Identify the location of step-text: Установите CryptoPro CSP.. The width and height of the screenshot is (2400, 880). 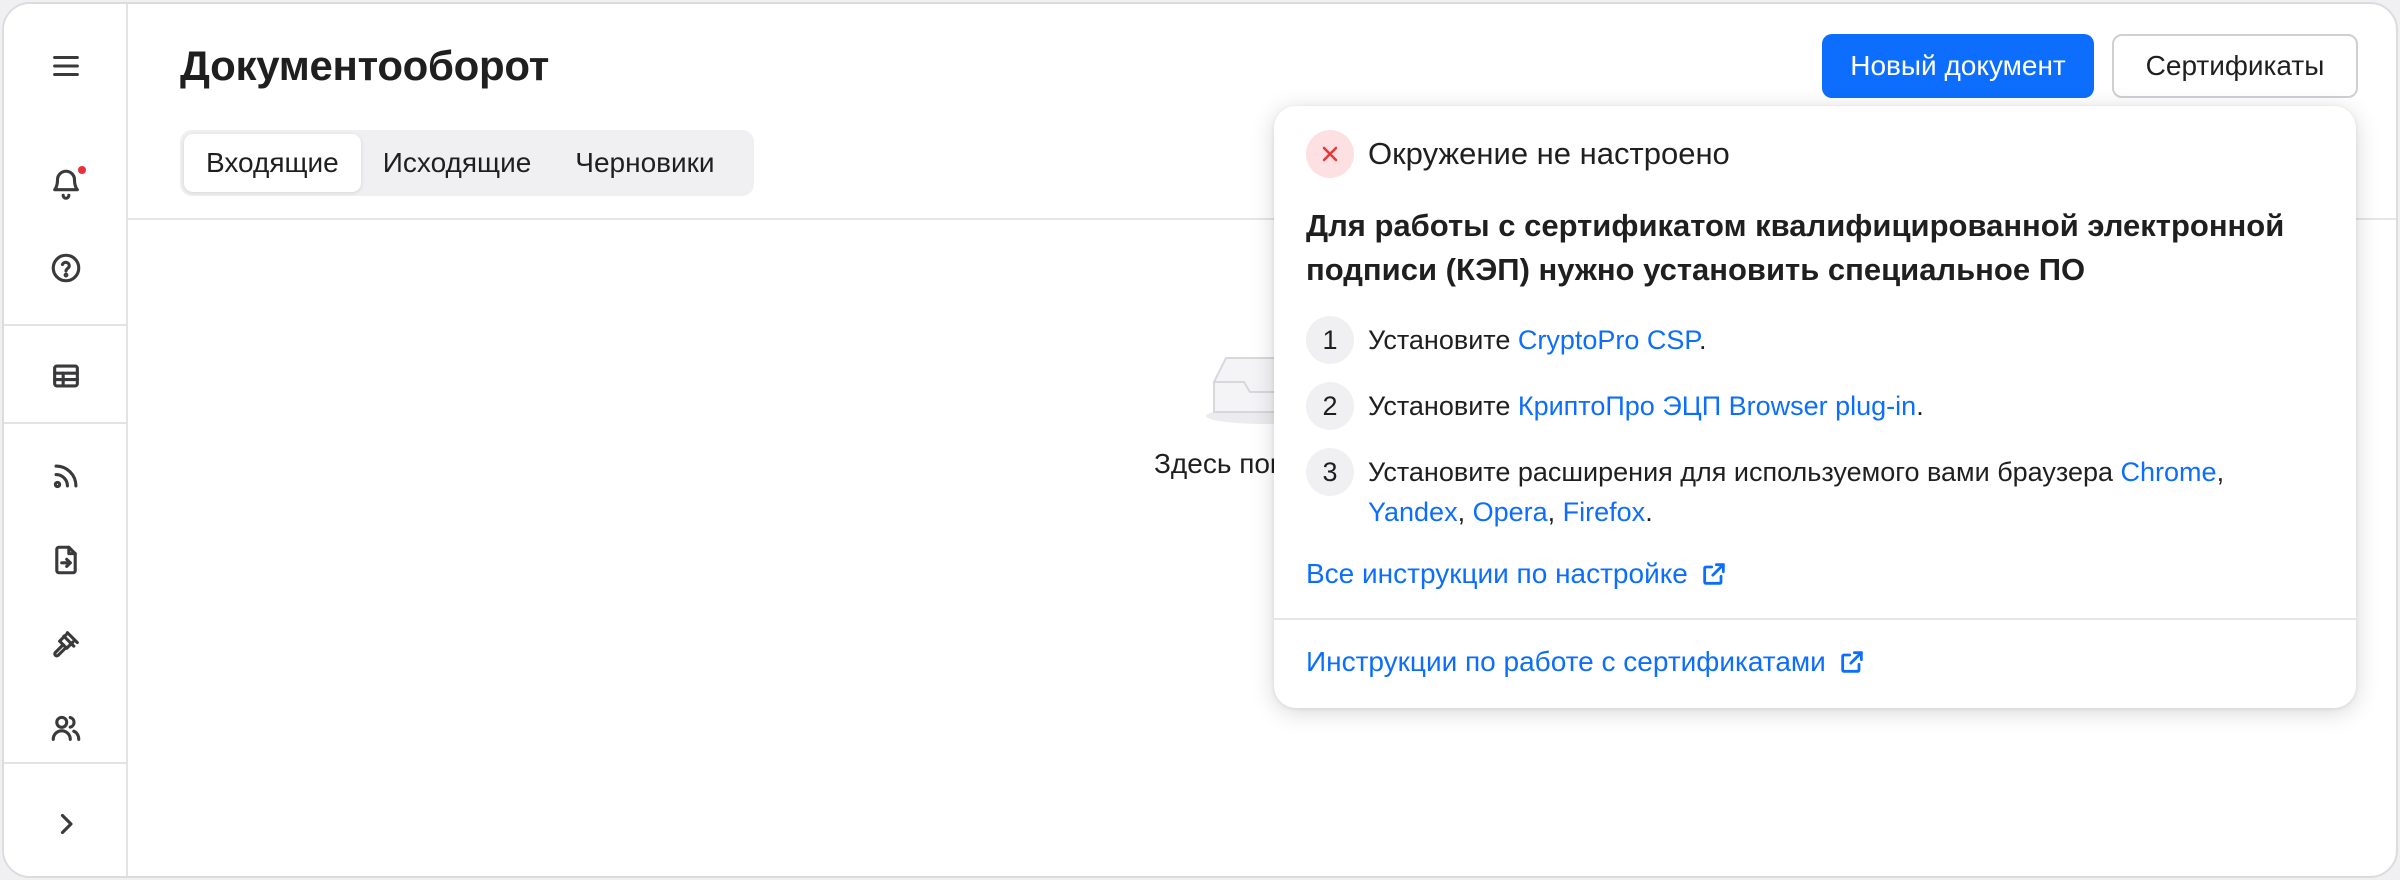
(1537, 338).